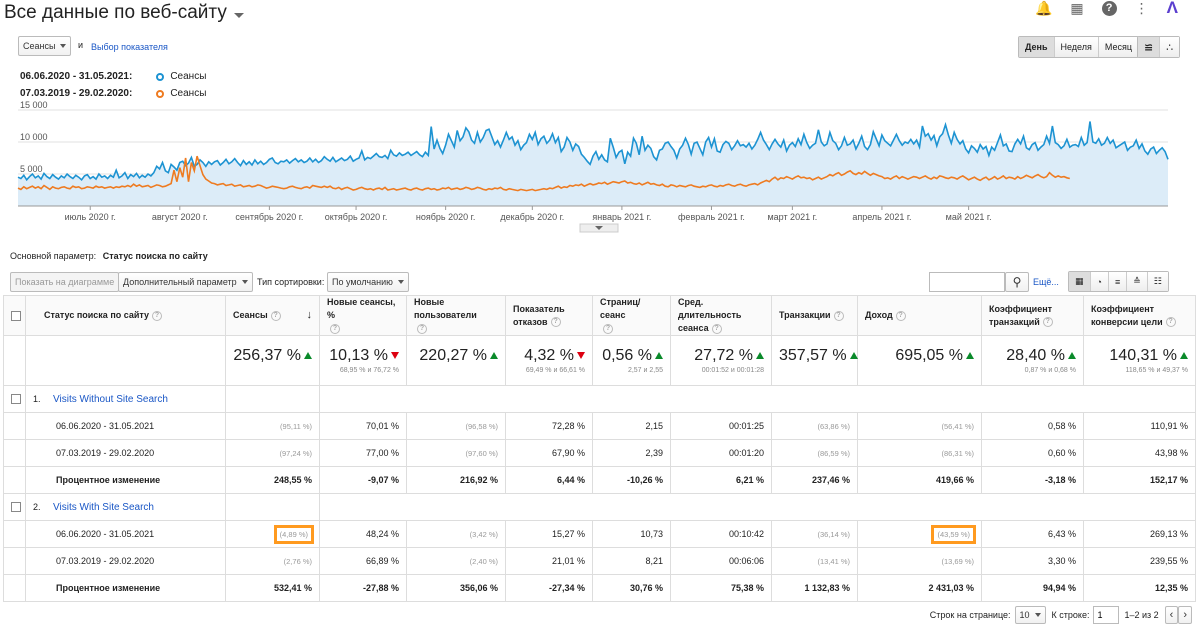  I want to click on period-week-button: Неделя, so click(1076, 47).